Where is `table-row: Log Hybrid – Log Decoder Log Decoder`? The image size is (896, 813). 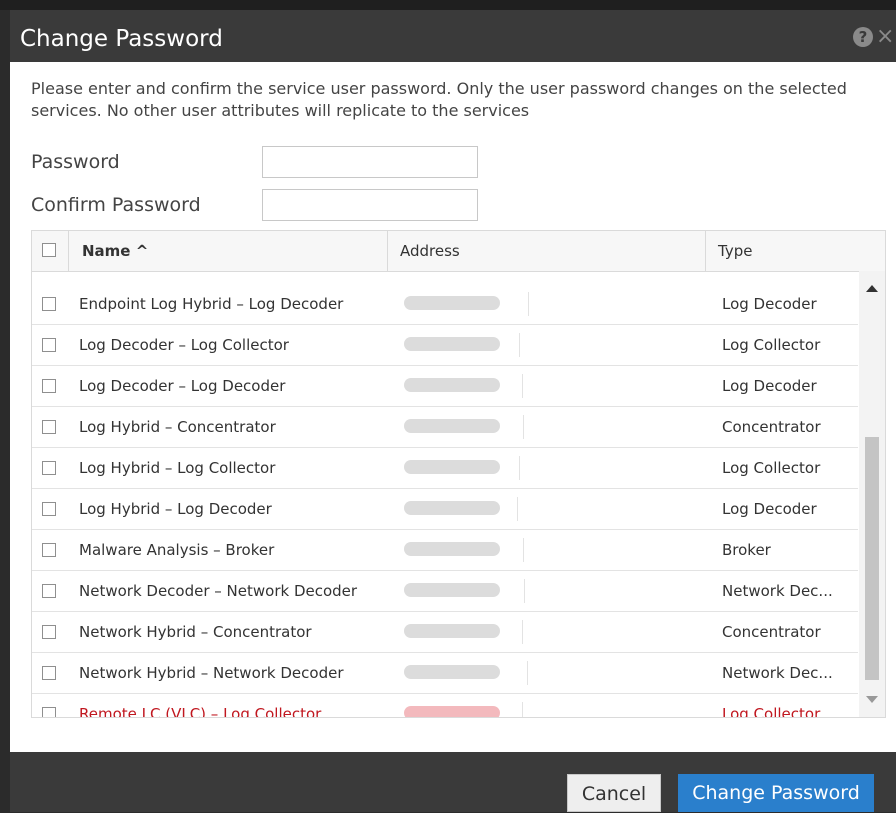
table-row: Log Hybrid – Log Decoder Log Decoder is located at coordinates (445, 509).